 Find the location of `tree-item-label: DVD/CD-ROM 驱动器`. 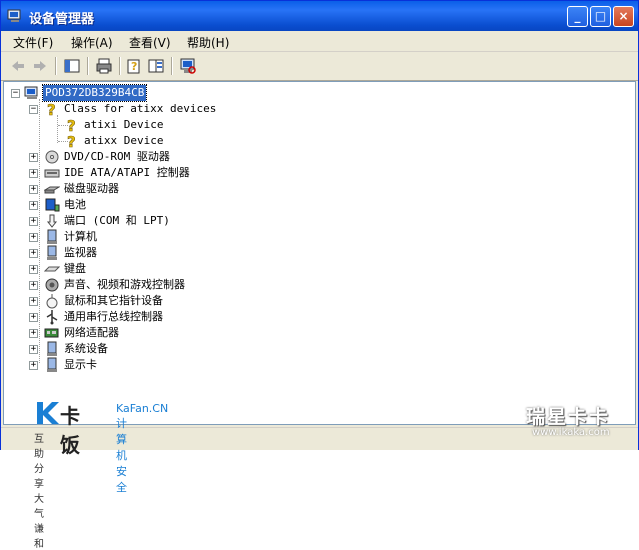

tree-item-label: DVD/CD-ROM 驱动器 is located at coordinates (117, 156).